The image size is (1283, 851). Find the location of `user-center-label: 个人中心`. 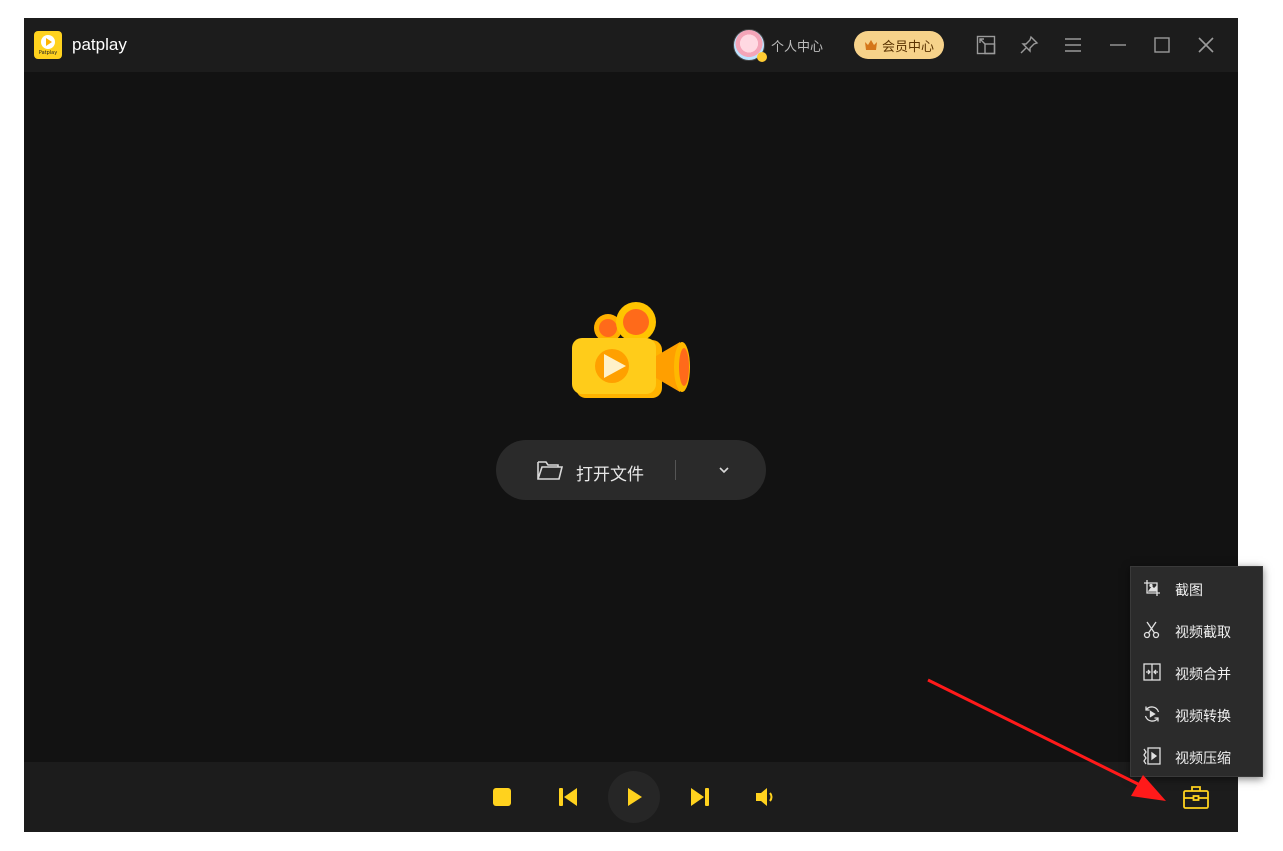

user-center-label: 个人中心 is located at coordinates (797, 46).